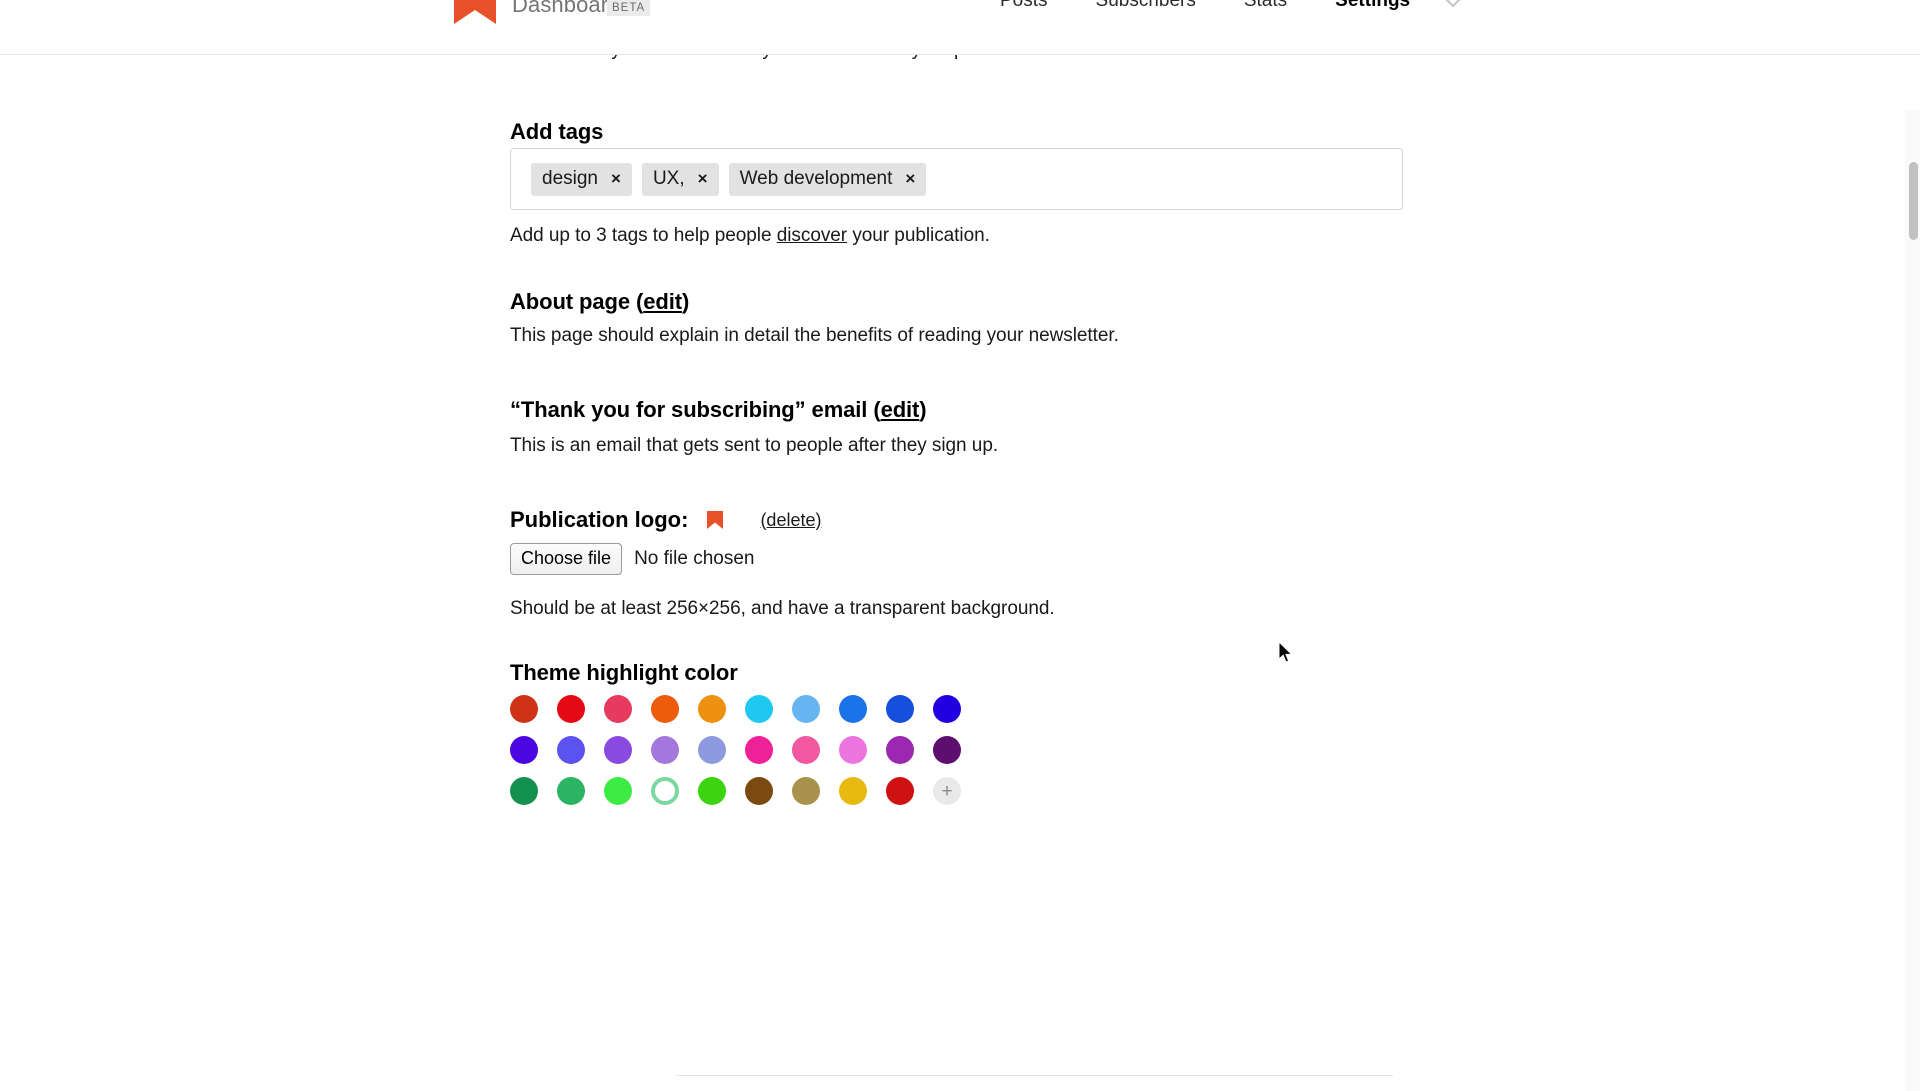  I want to click on add-color-button: +, so click(947, 791).